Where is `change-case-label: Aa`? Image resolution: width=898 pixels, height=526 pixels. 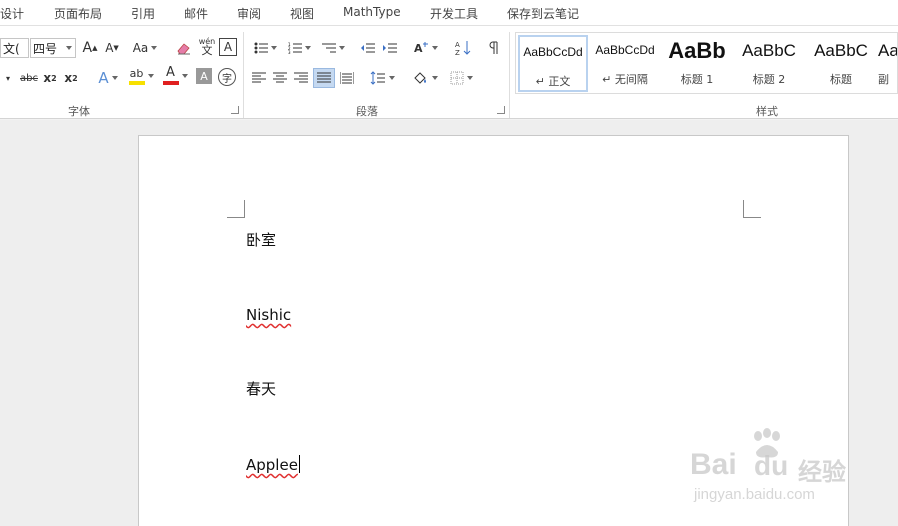
change-case-label: Aa is located at coordinates (140, 48).